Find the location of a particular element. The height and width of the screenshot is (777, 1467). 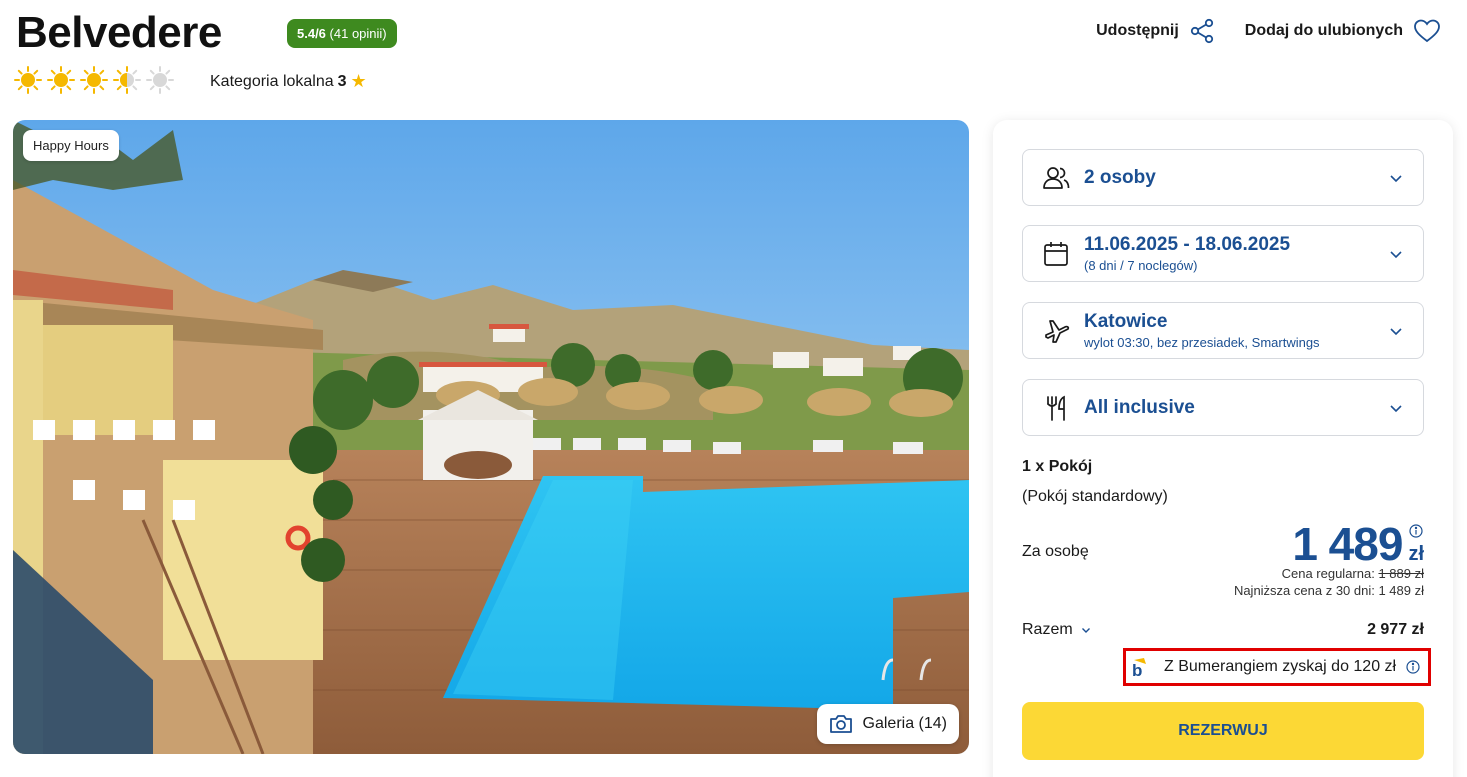

share-icon is located at coordinates (1201, 31).